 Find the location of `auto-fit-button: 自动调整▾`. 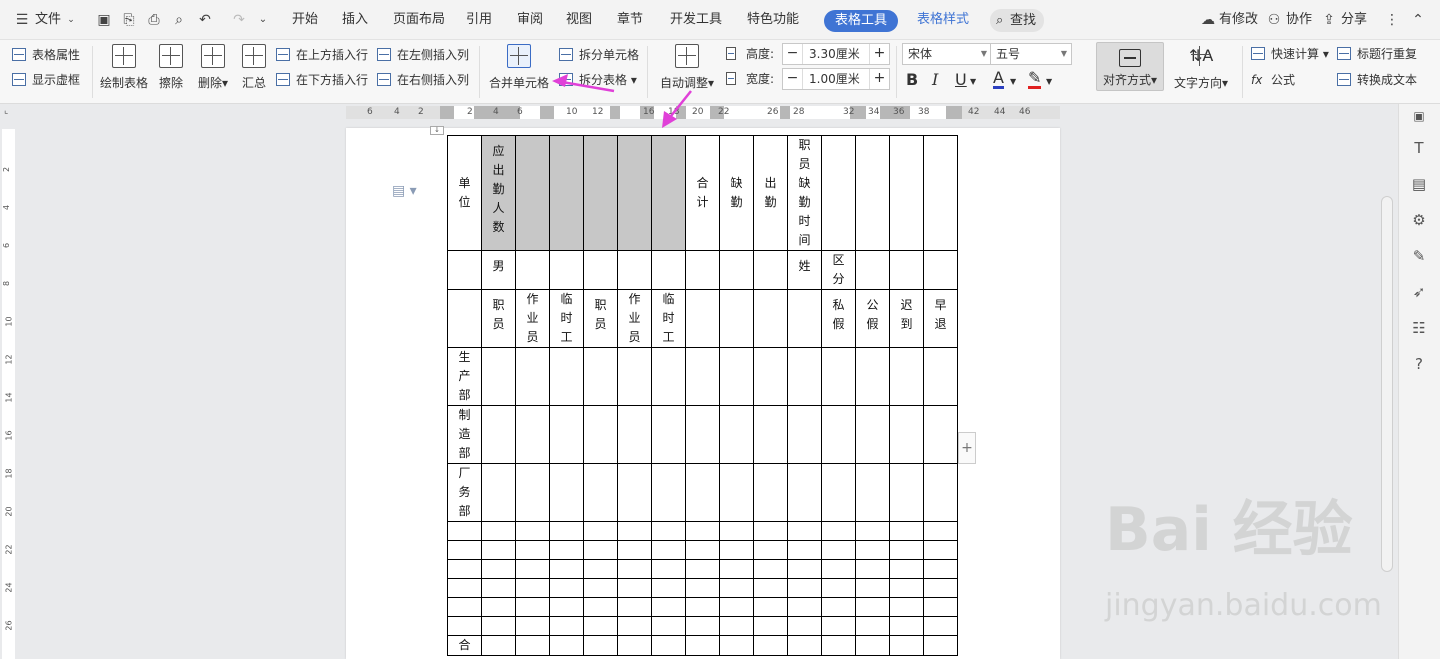

auto-fit-button: 自动调整▾ is located at coordinates (687, 67).